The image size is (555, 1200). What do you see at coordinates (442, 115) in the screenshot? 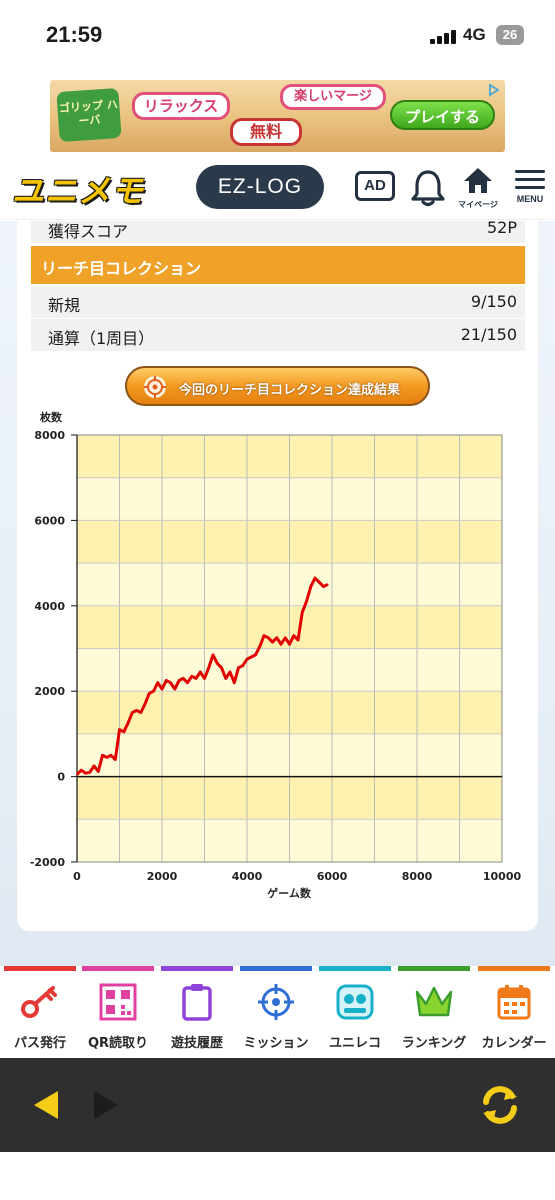
I see `ad-play-button: プレイする` at bounding box center [442, 115].